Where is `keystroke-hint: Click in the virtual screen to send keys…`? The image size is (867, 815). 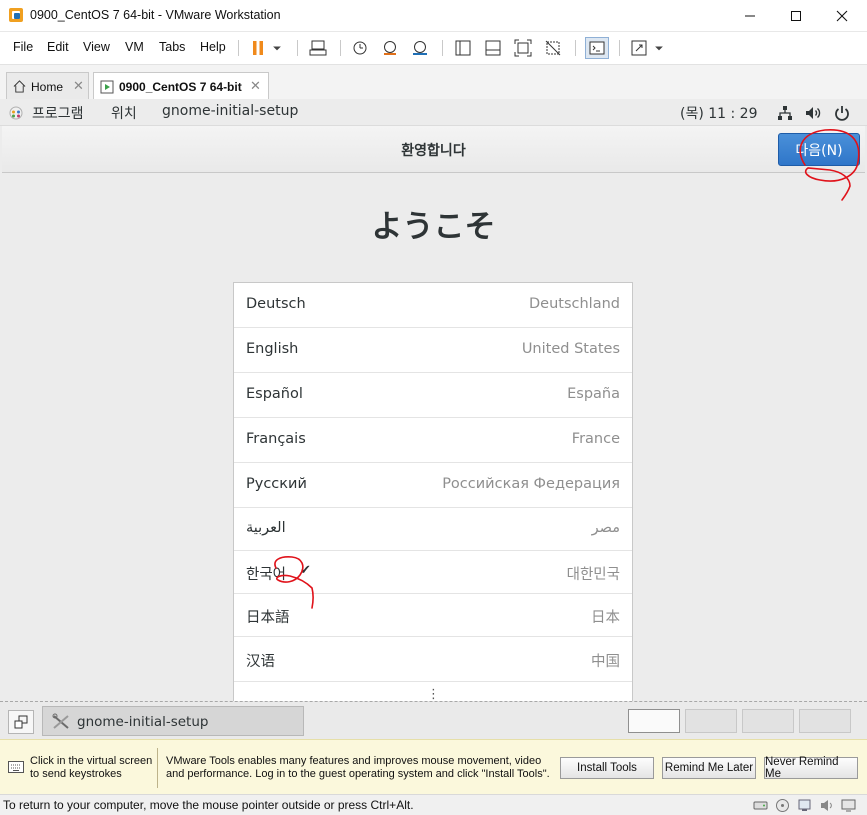 keystroke-hint: Click in the virtual screen to send keys… is located at coordinates (91, 768).